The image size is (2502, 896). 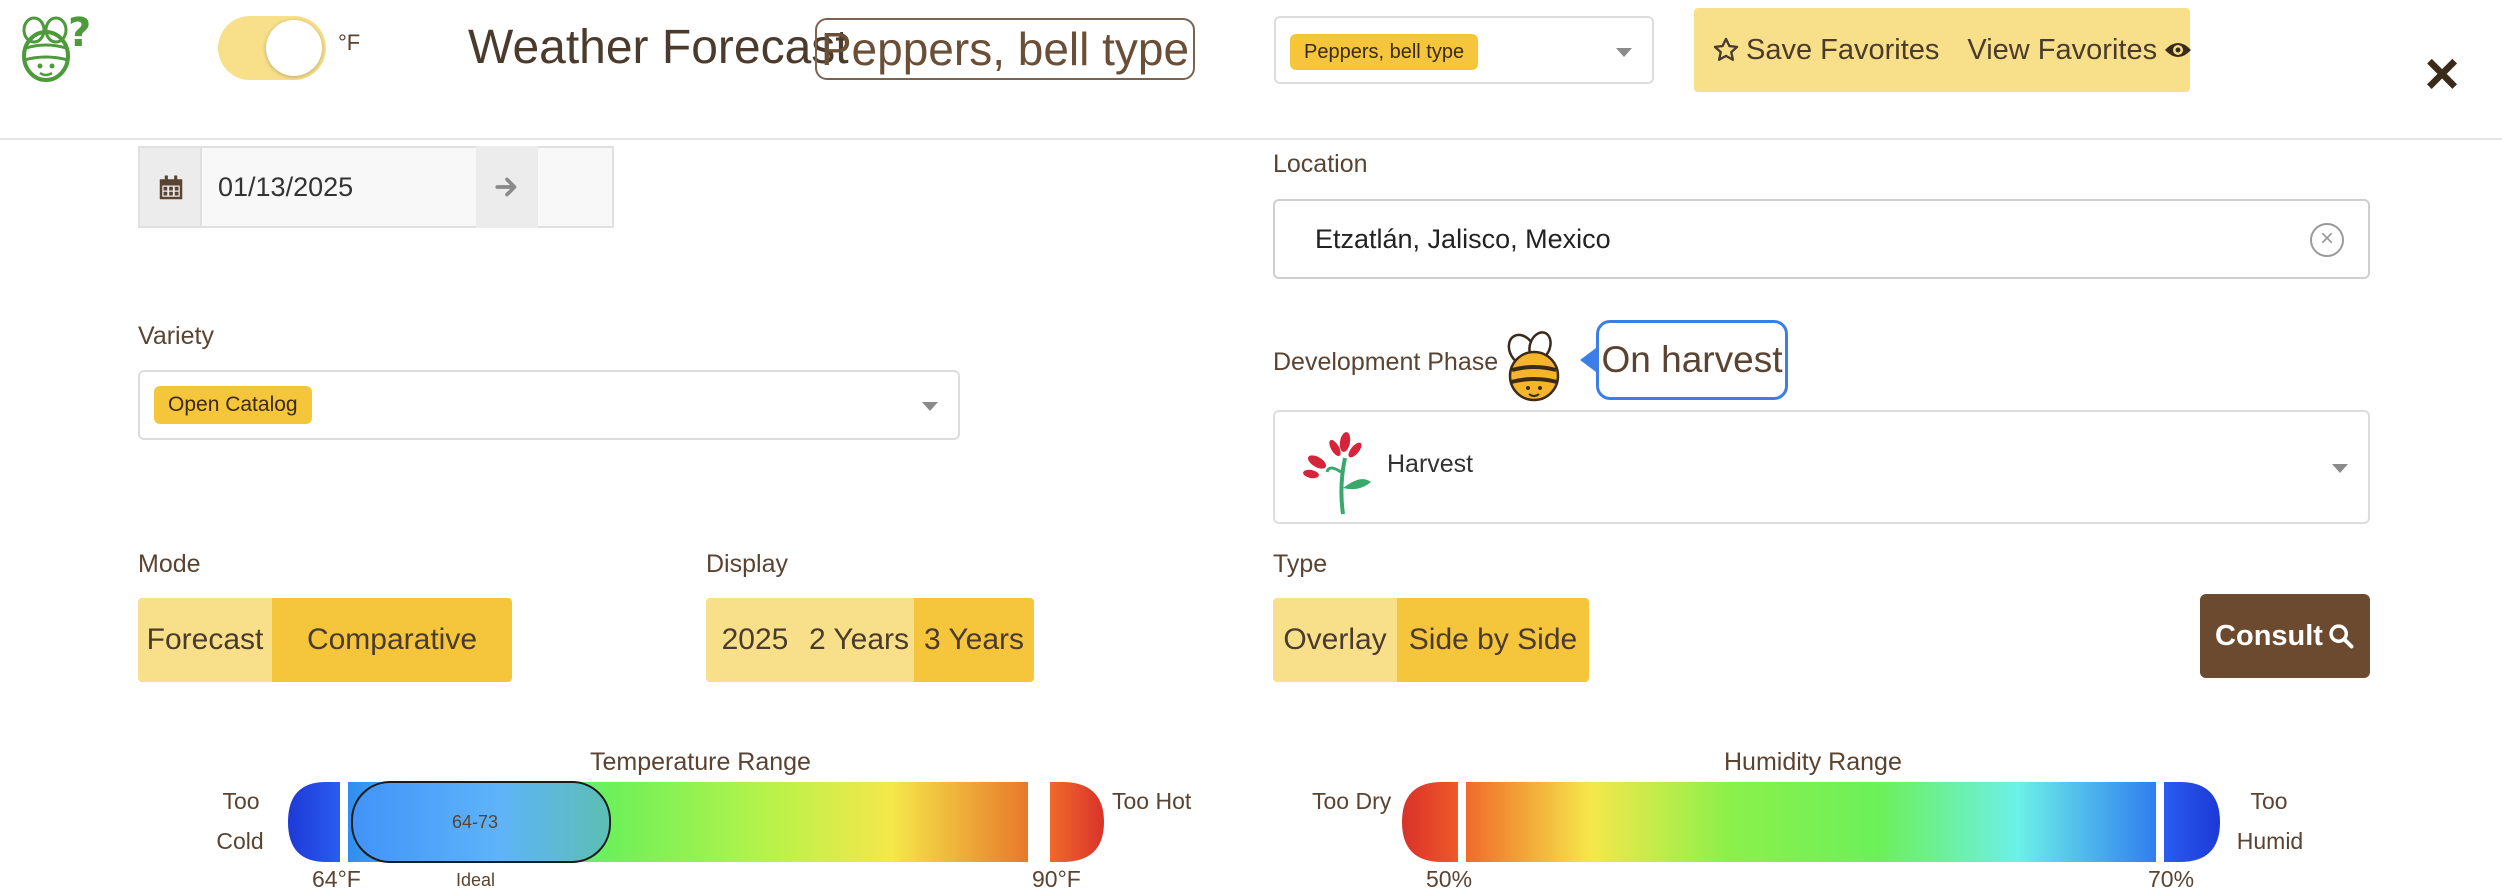 What do you see at coordinates (747, 564) in the screenshot?
I see `display-label: Display` at bounding box center [747, 564].